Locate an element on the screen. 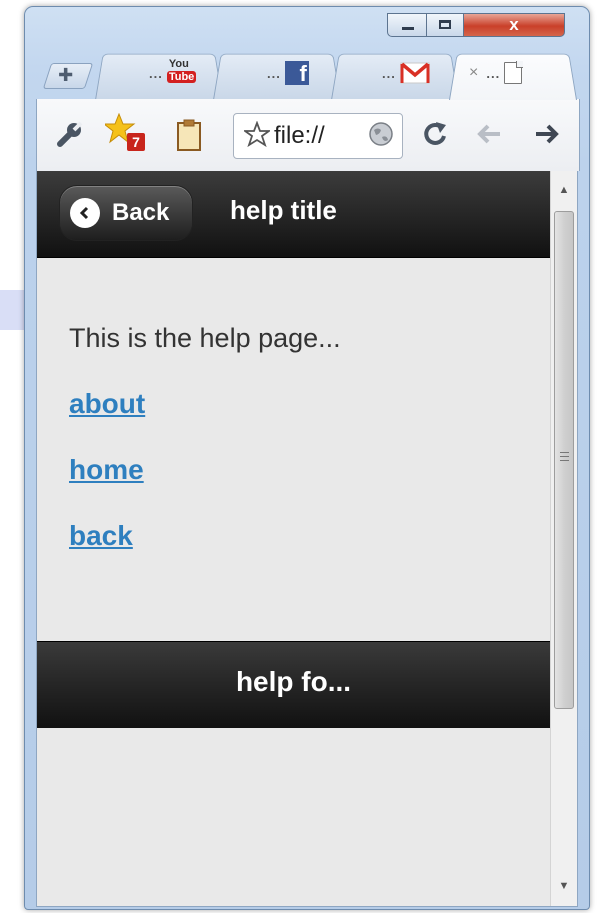  minimize-button is located at coordinates (407, 25).